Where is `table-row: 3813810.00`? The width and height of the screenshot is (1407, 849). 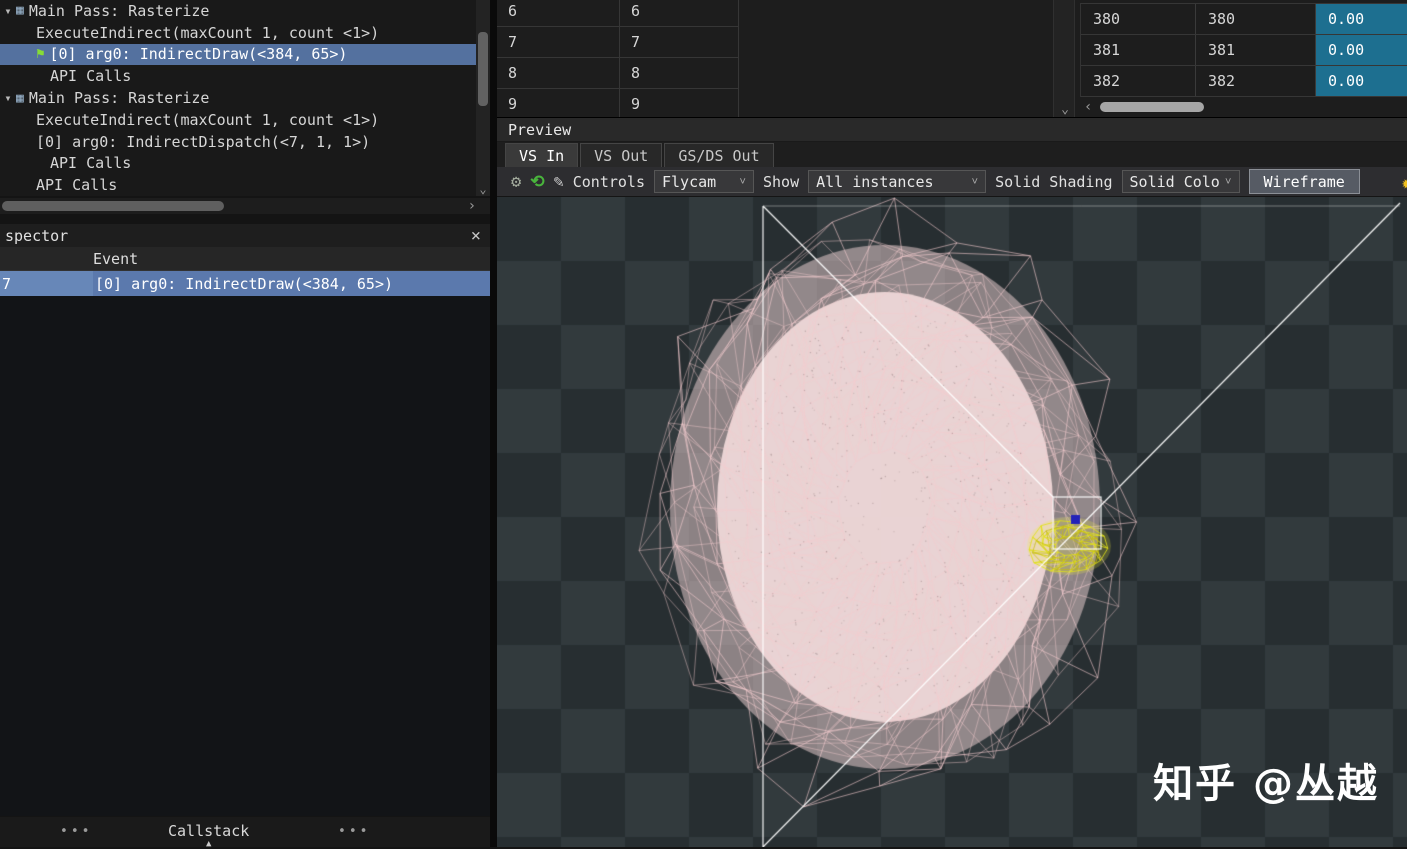
table-row: 3813810.00 is located at coordinates (1244, 50).